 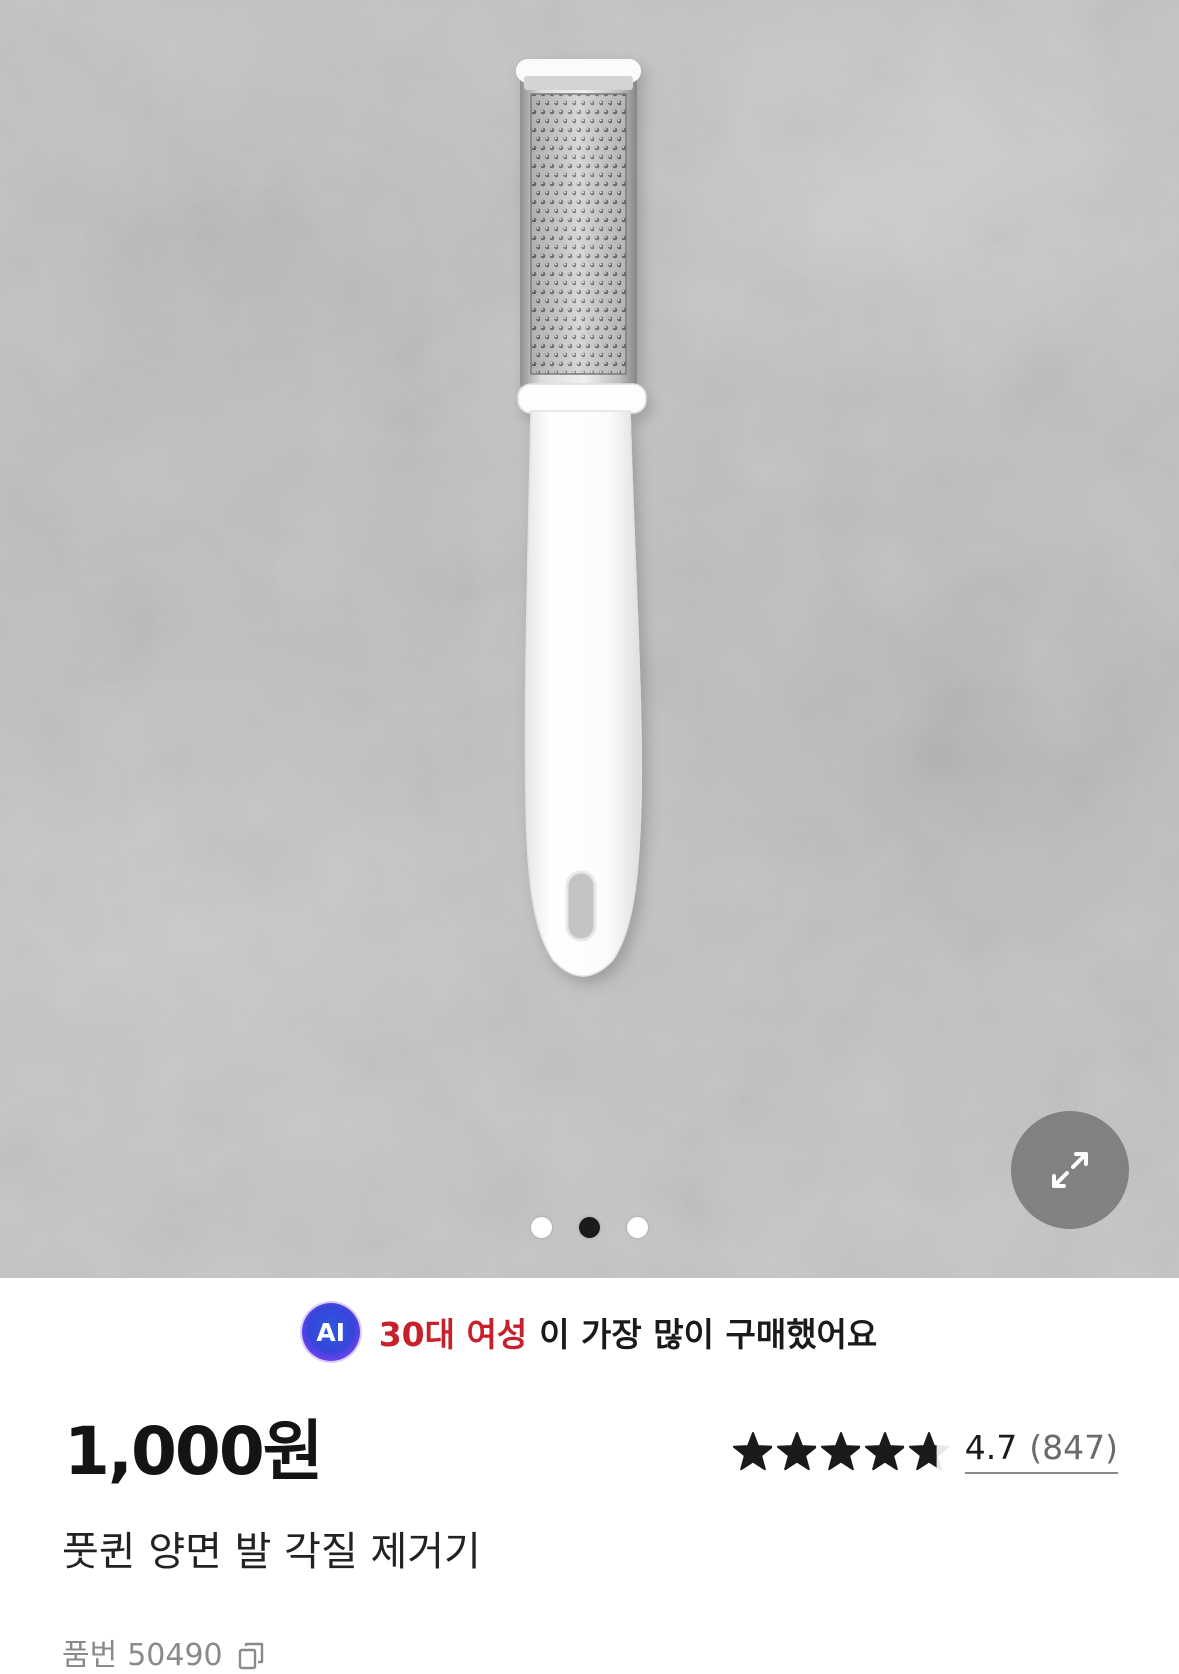 I want to click on expand-icon, so click(x=1070, y=1170).